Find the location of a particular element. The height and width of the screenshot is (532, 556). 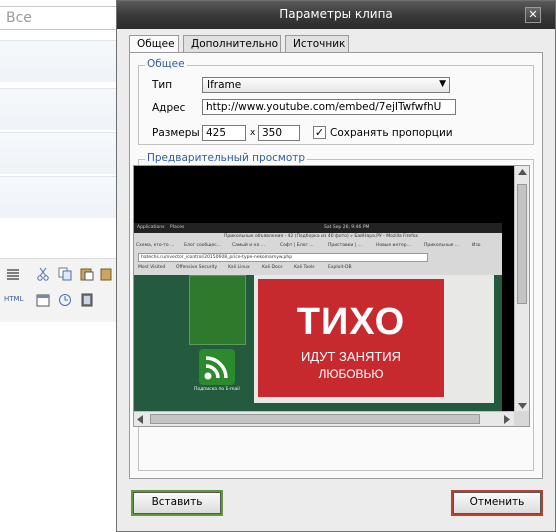

preview-tab: Изо is located at coordinates (476, 245).